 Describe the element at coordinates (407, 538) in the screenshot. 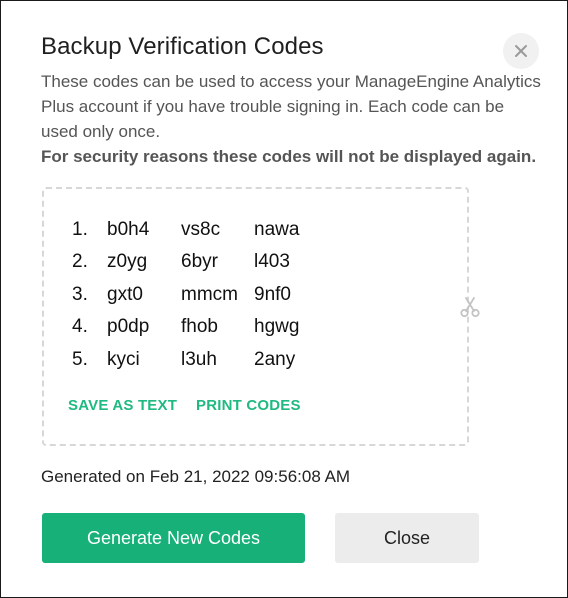

I see `close-button: Close` at that location.